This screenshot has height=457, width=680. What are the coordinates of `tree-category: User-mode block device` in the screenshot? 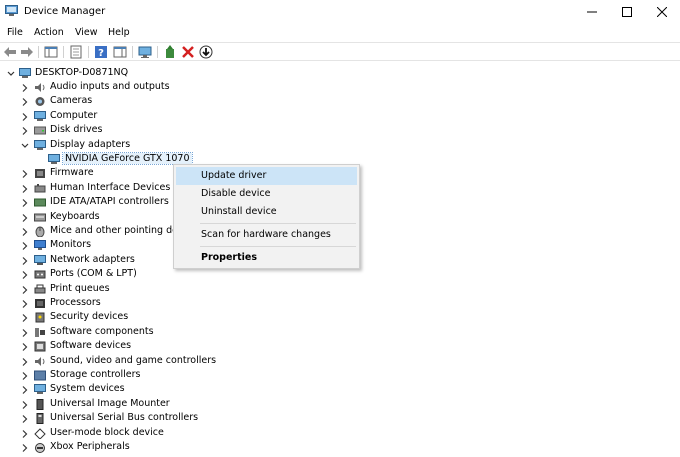 It's located at (120, 434).